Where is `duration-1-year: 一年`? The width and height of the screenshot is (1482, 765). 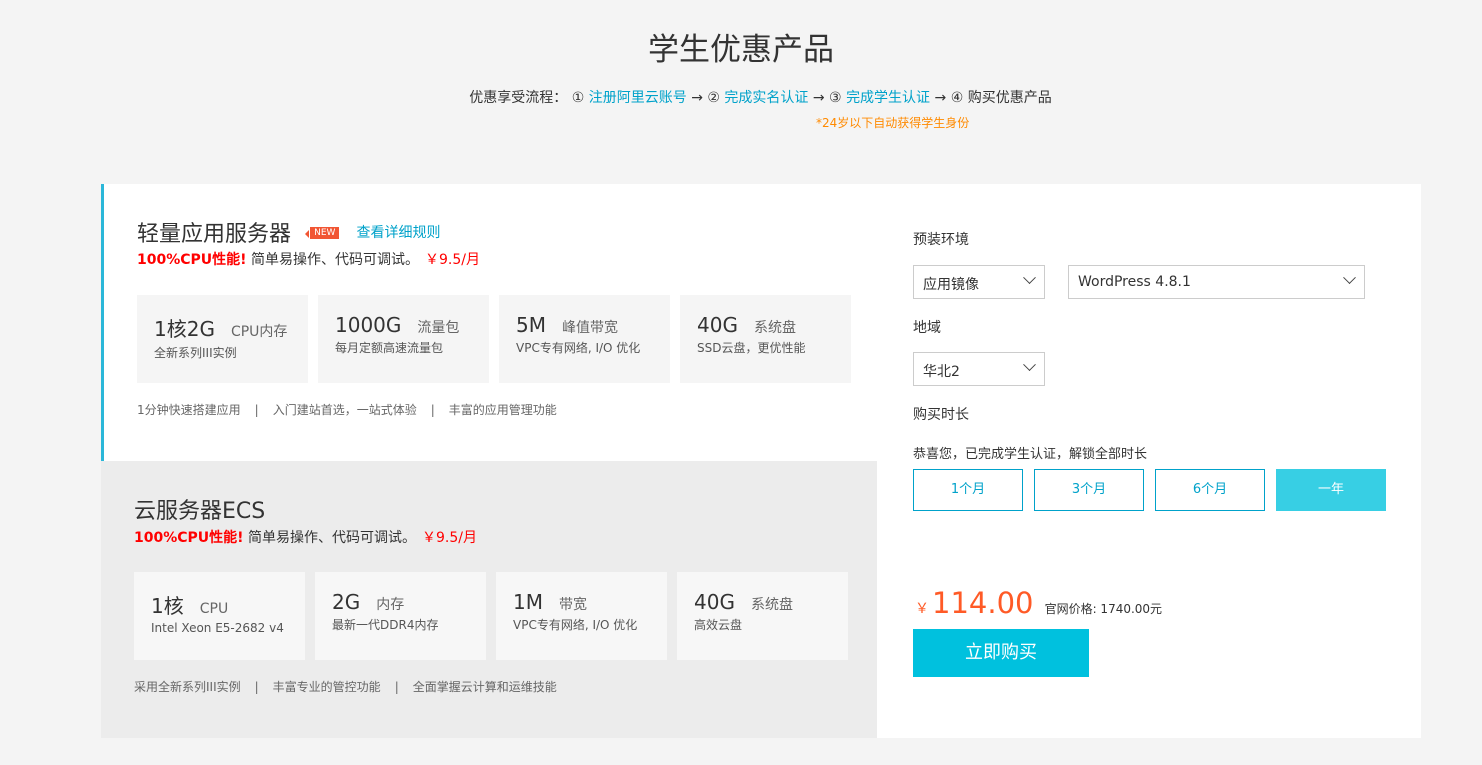
duration-1-year: 一年 is located at coordinates (1331, 490).